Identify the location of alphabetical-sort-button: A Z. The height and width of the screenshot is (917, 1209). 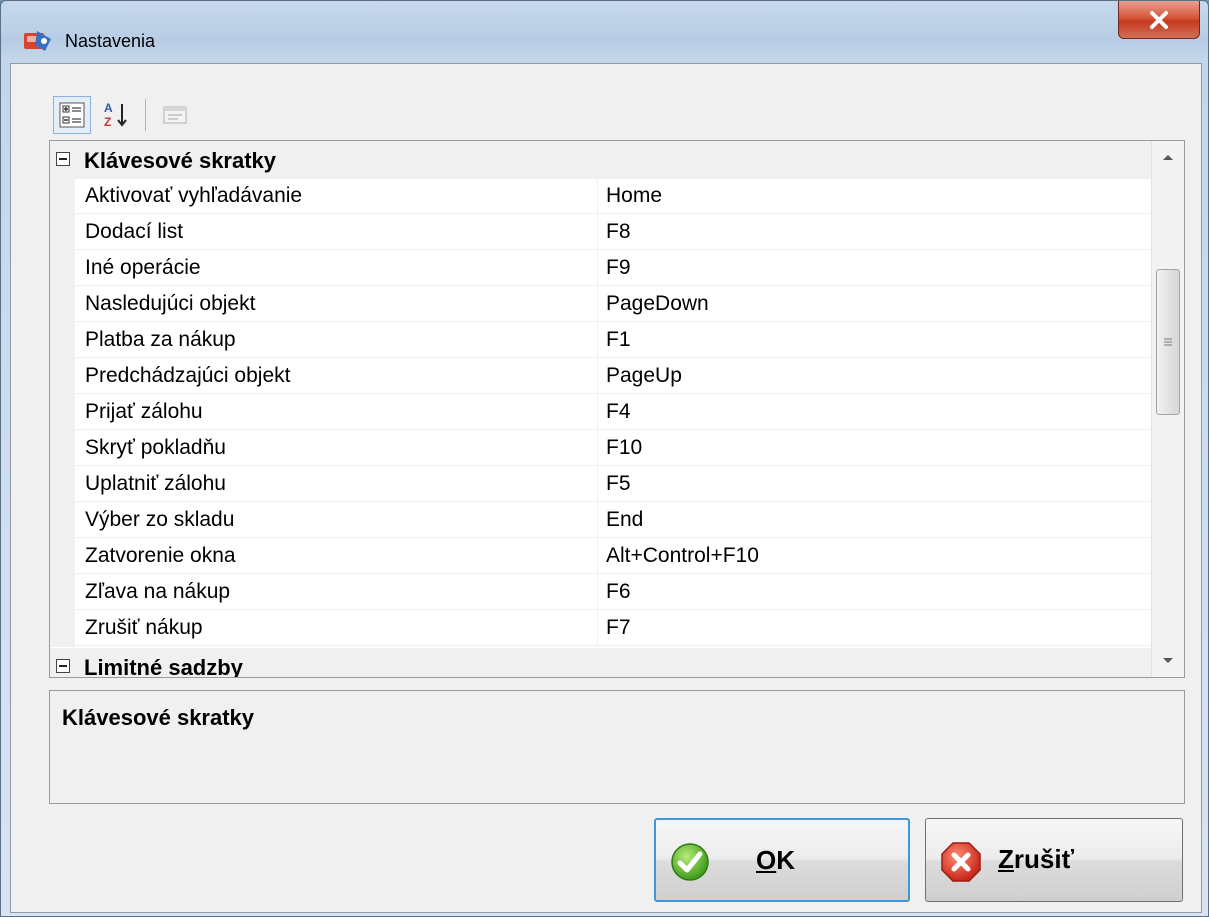
(116, 115).